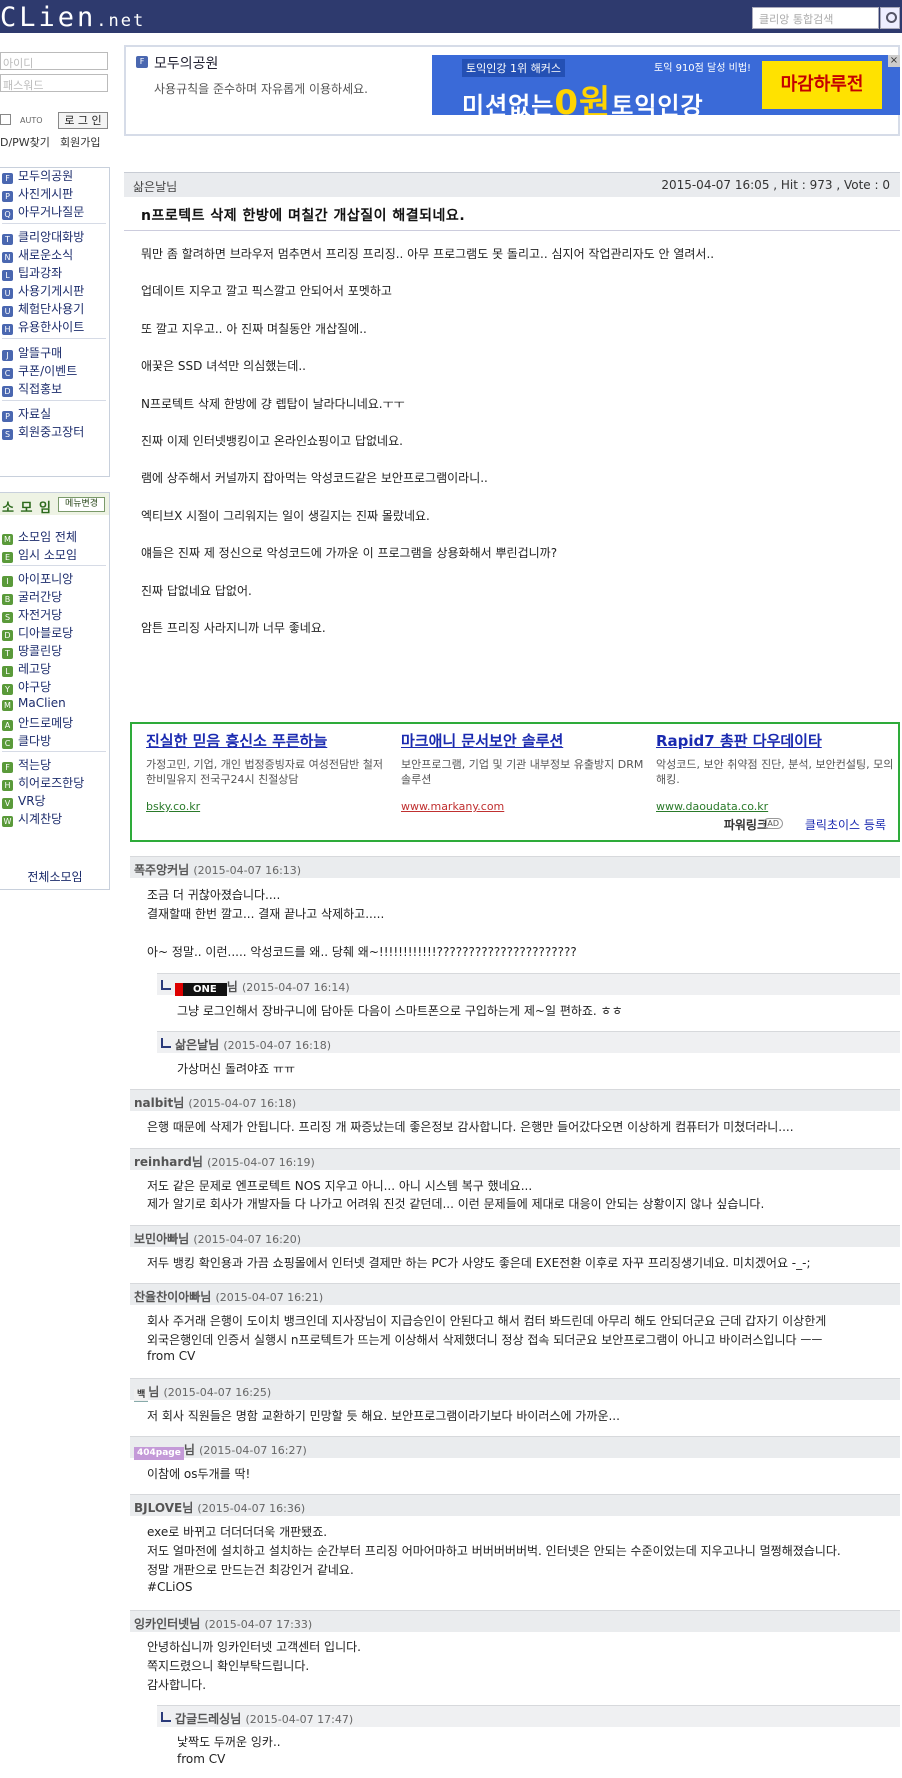 The height and width of the screenshot is (1778, 902). Describe the element at coordinates (845, 824) in the screenshot. I see `clickchoice-register-link: 클릭초이스 등록` at that location.